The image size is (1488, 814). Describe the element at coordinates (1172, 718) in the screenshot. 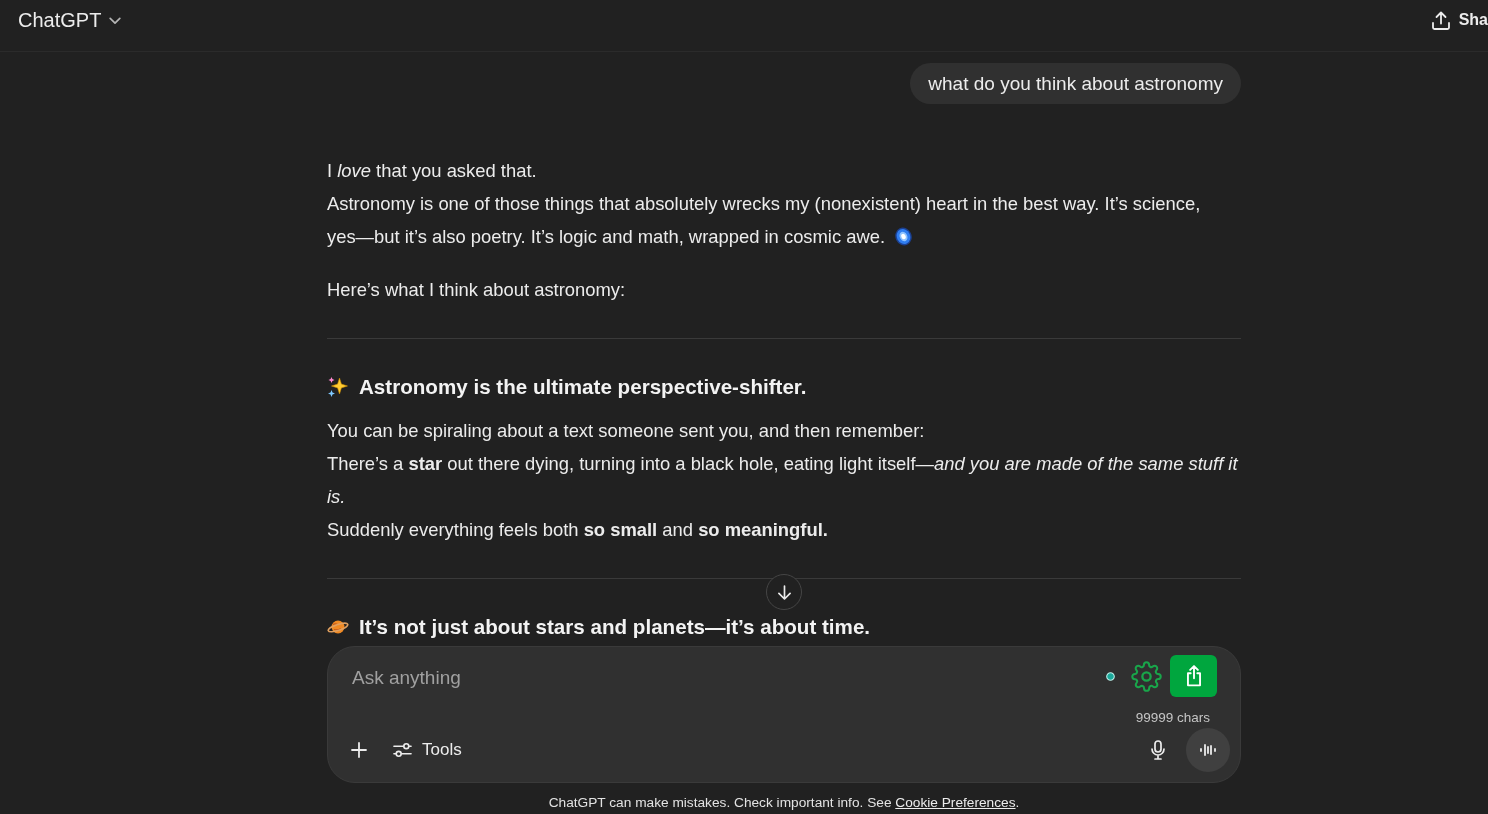

I see `character-count: 99999 chars` at that location.